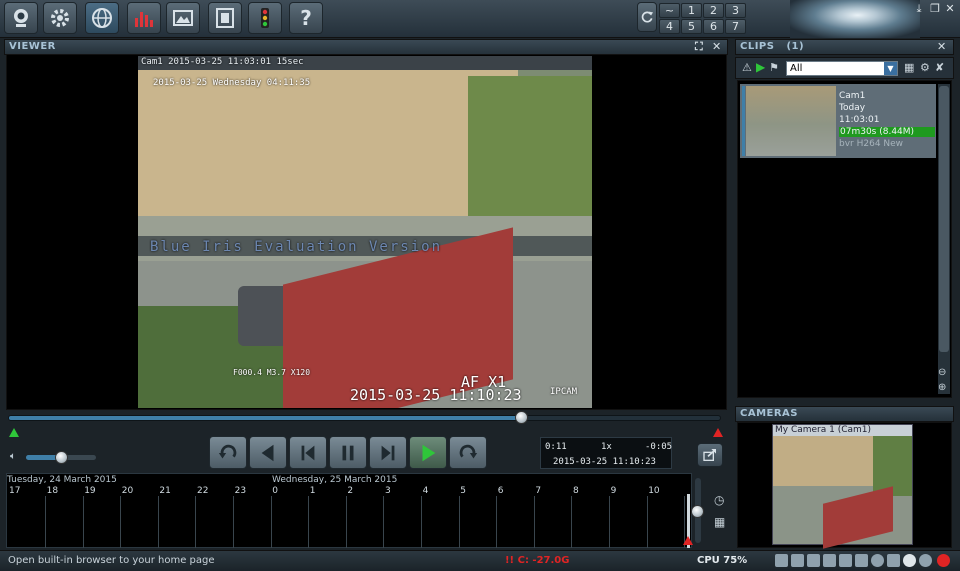 The image size is (960, 571). I want to click on layout-button: ~, so click(669, 10).